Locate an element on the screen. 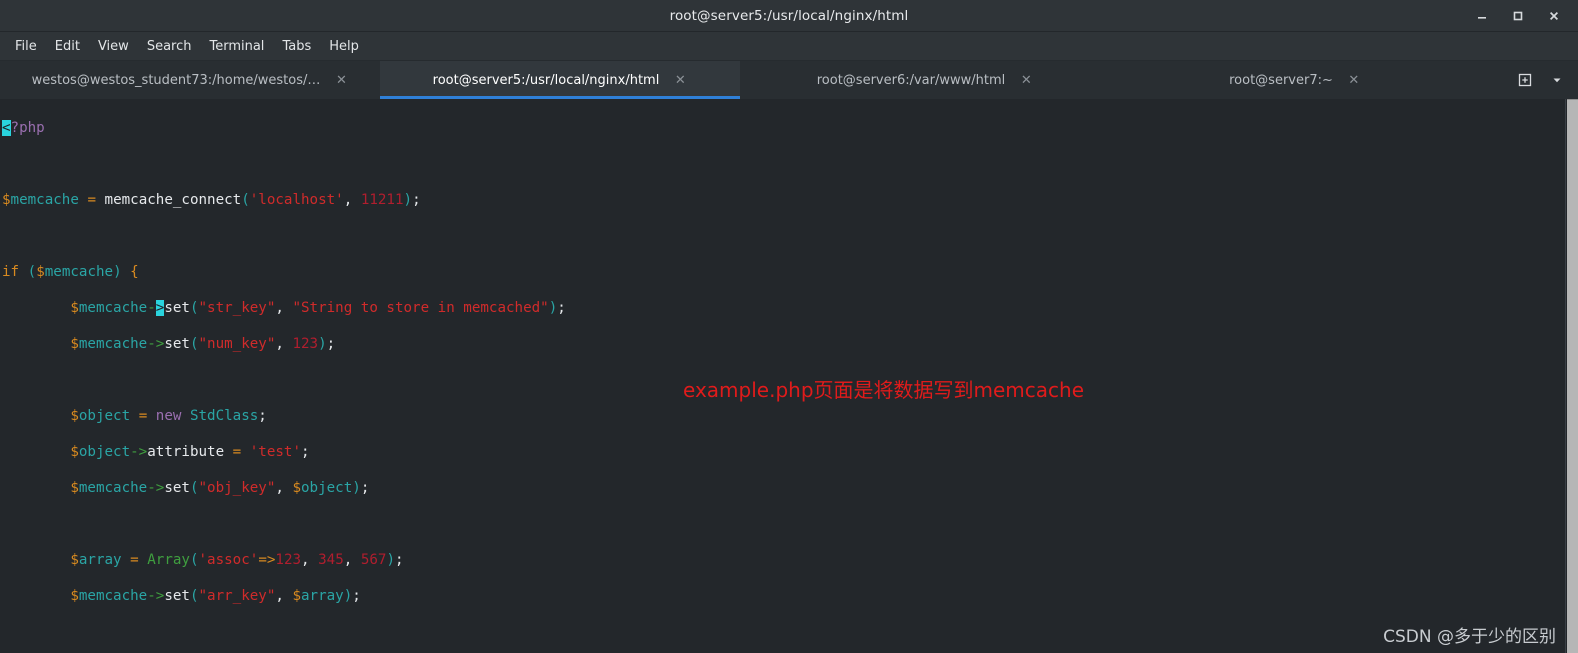 This screenshot has width=1578, height=653. vim-cursor: < is located at coordinates (6, 128).